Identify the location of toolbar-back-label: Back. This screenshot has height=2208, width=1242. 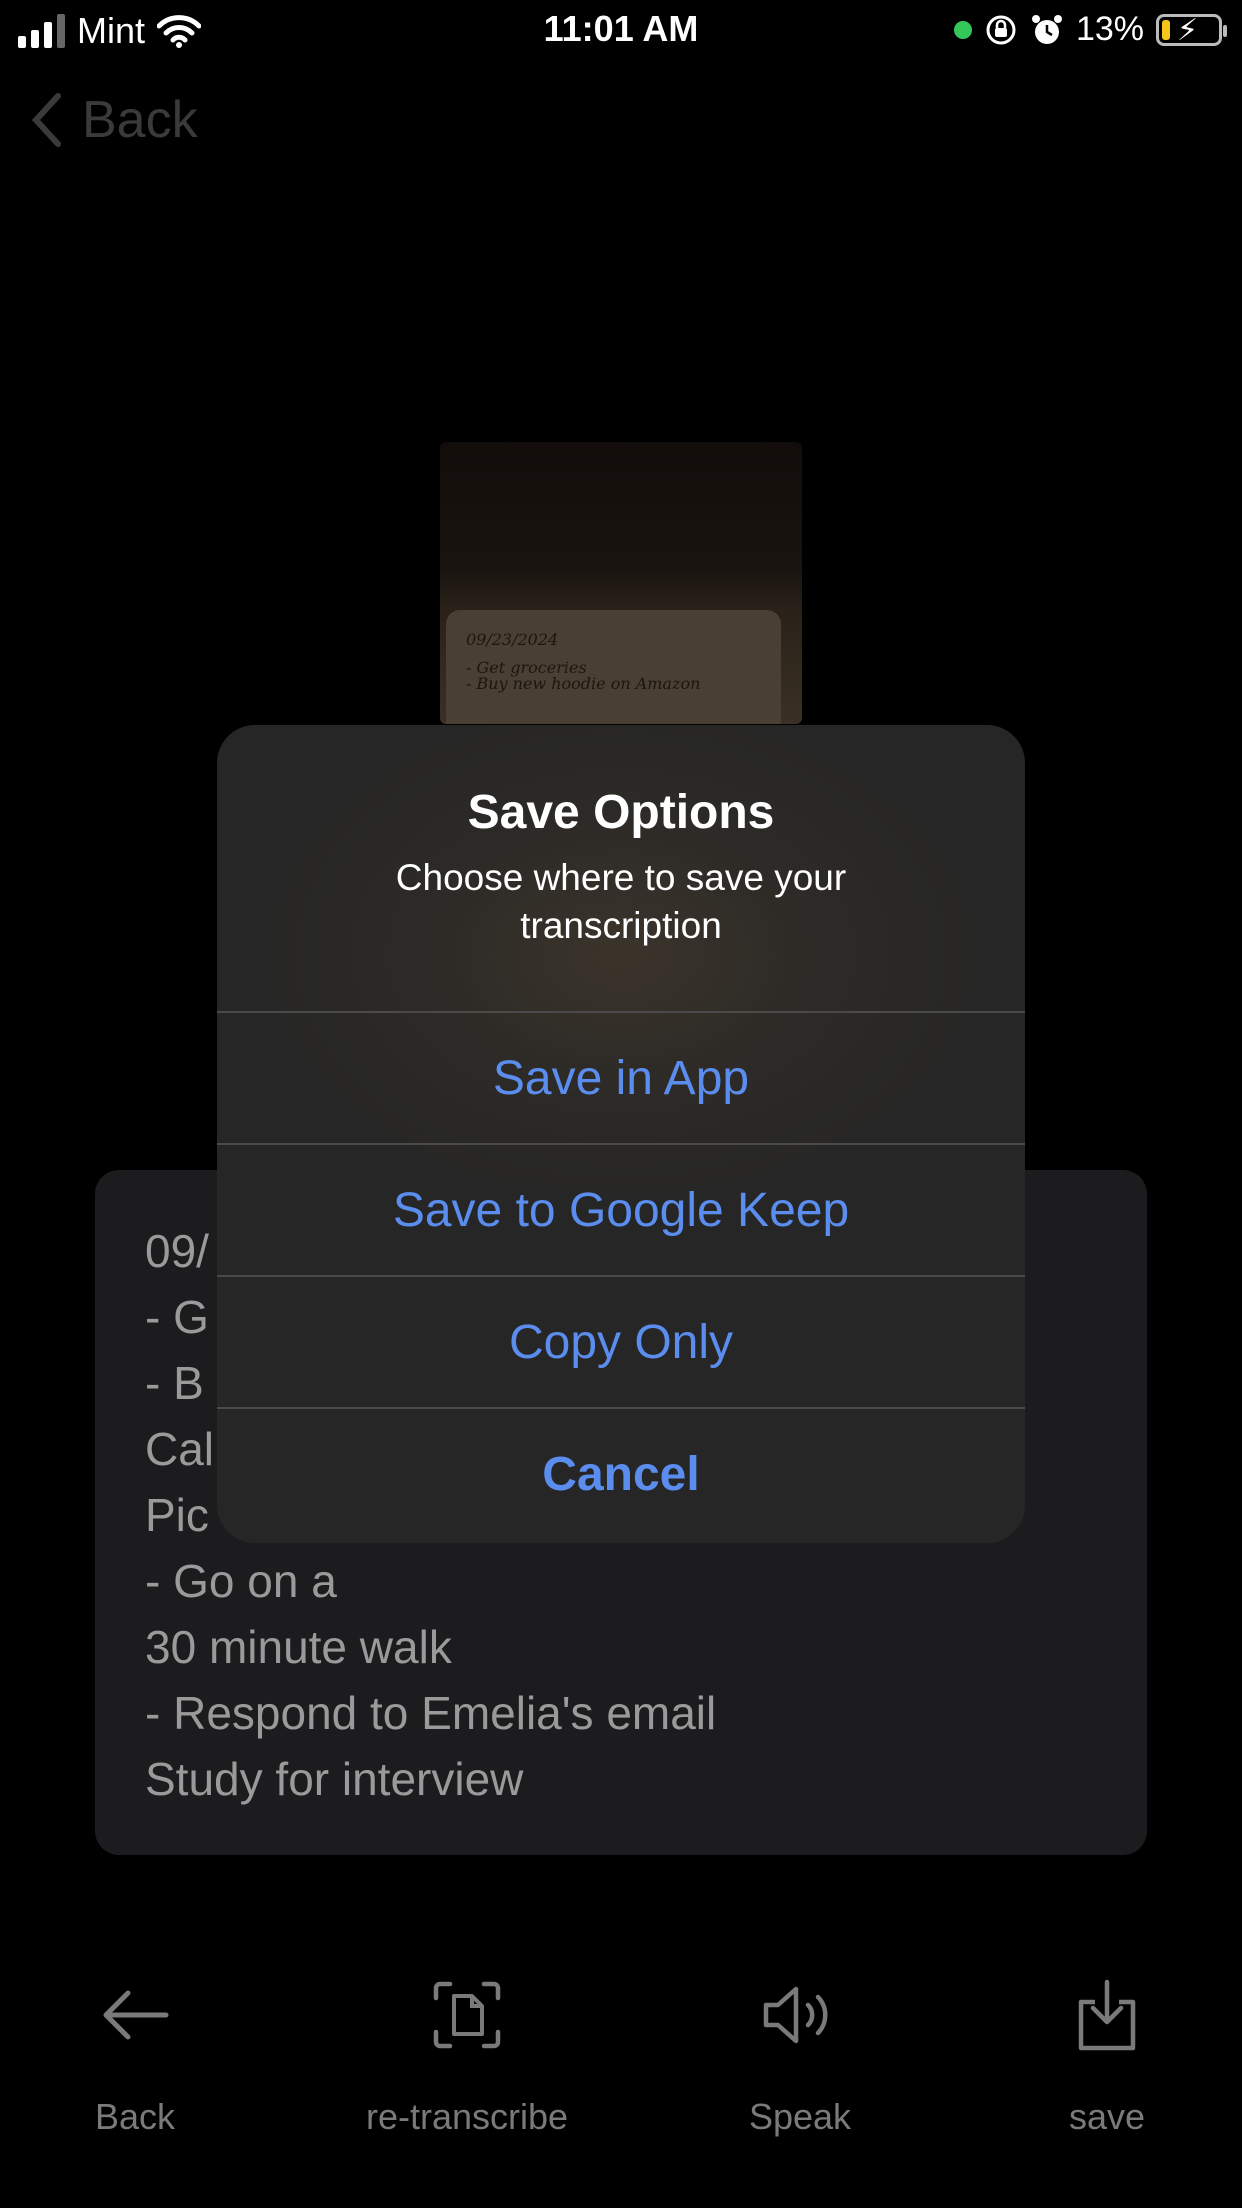
(135, 2116).